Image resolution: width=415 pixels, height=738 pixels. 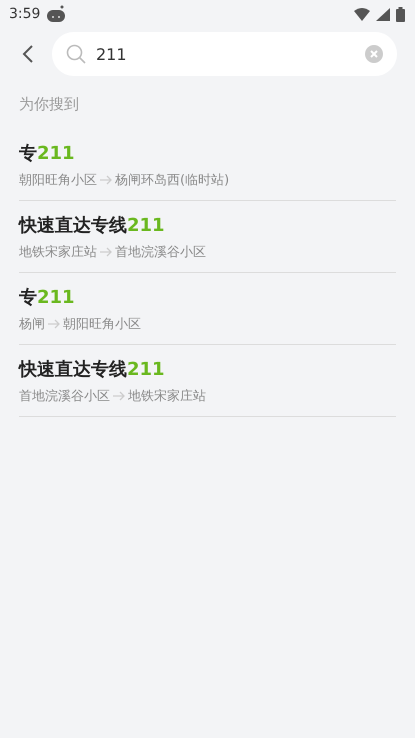 What do you see at coordinates (374, 54) in the screenshot?
I see `clear-icon` at bounding box center [374, 54].